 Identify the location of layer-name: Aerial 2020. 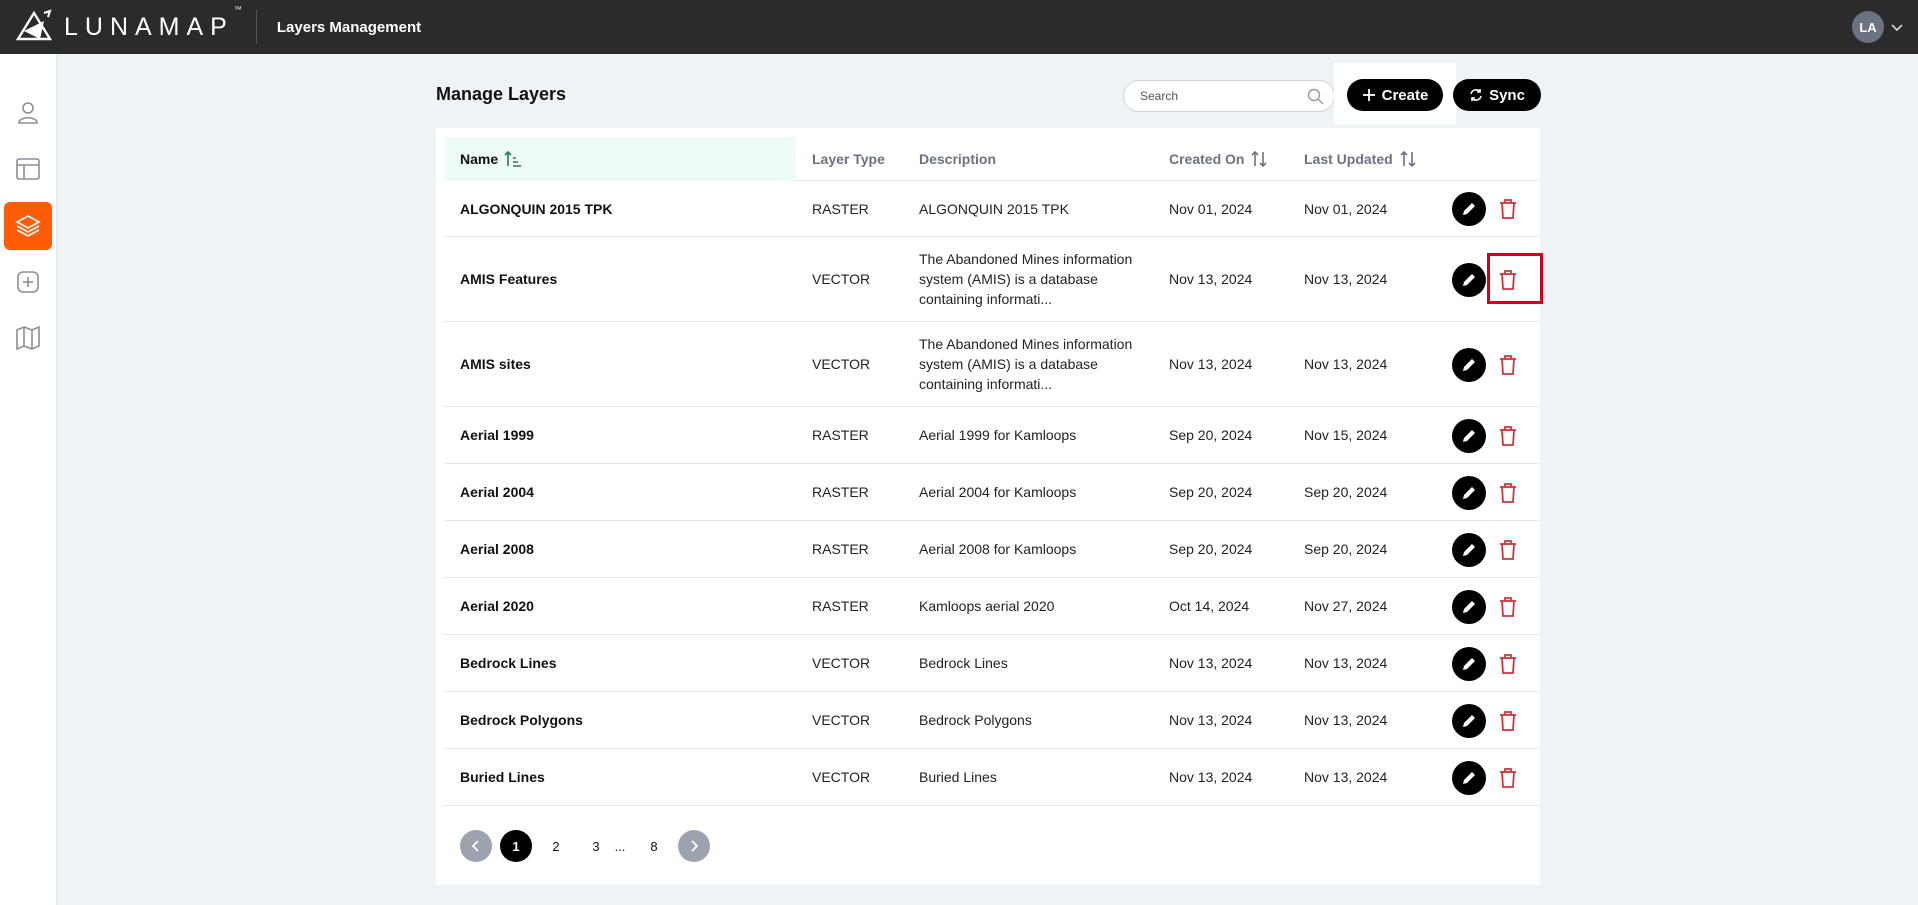
(497, 606).